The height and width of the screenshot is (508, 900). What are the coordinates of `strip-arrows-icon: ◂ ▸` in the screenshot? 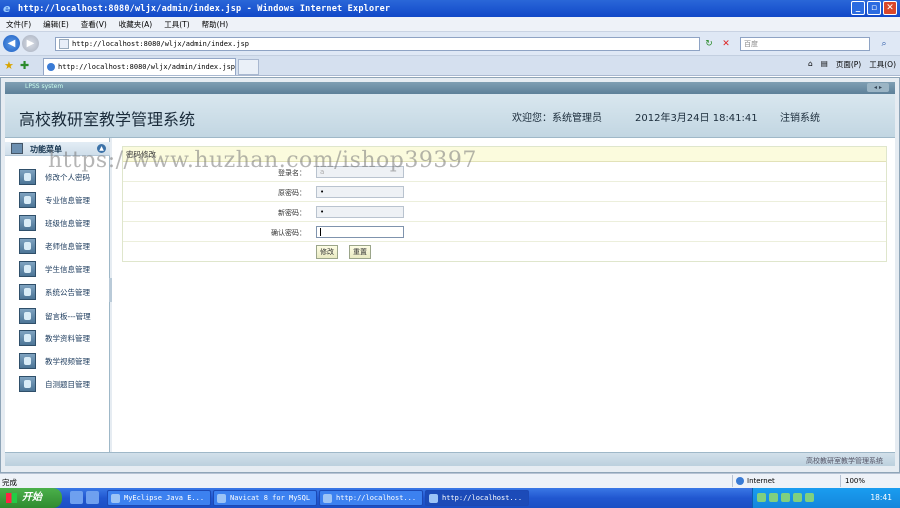 It's located at (878, 87).